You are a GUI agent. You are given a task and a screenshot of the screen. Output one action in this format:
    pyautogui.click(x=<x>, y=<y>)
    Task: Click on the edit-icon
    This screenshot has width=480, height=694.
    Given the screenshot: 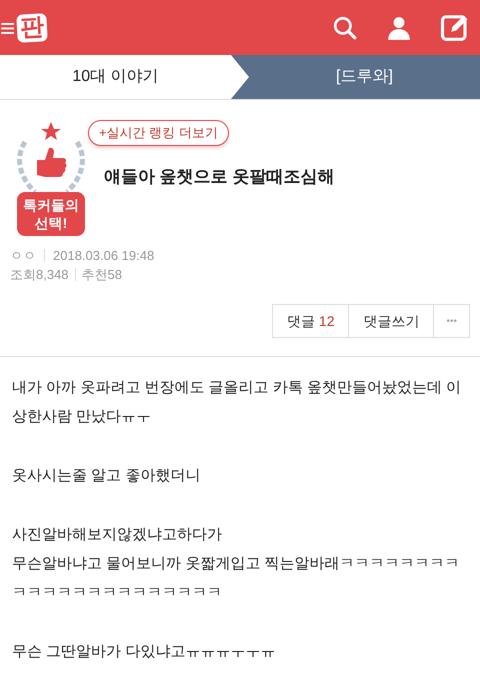 What is the action you would take?
    pyautogui.click(x=455, y=27)
    